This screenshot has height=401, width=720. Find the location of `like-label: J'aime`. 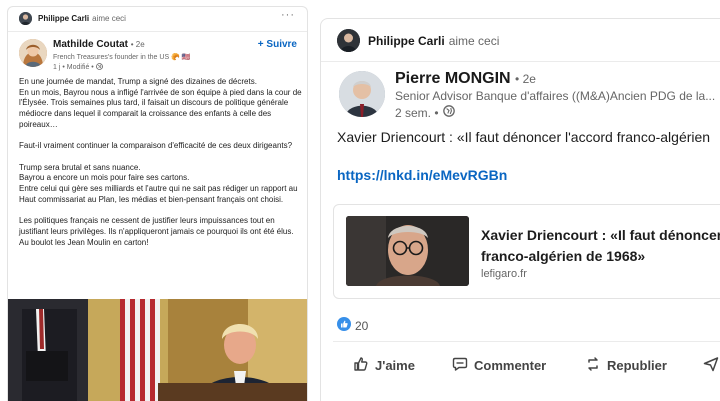

like-label: J'aime is located at coordinates (395, 365).